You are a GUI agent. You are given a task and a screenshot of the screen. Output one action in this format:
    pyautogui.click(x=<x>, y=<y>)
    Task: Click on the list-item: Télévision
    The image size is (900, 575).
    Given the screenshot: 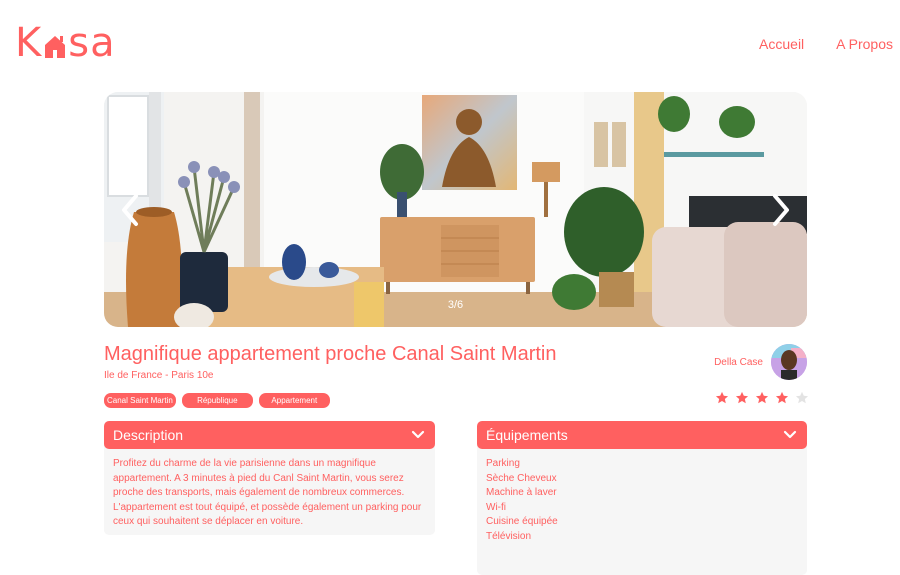 What is the action you would take?
    pyautogui.click(x=509, y=536)
    